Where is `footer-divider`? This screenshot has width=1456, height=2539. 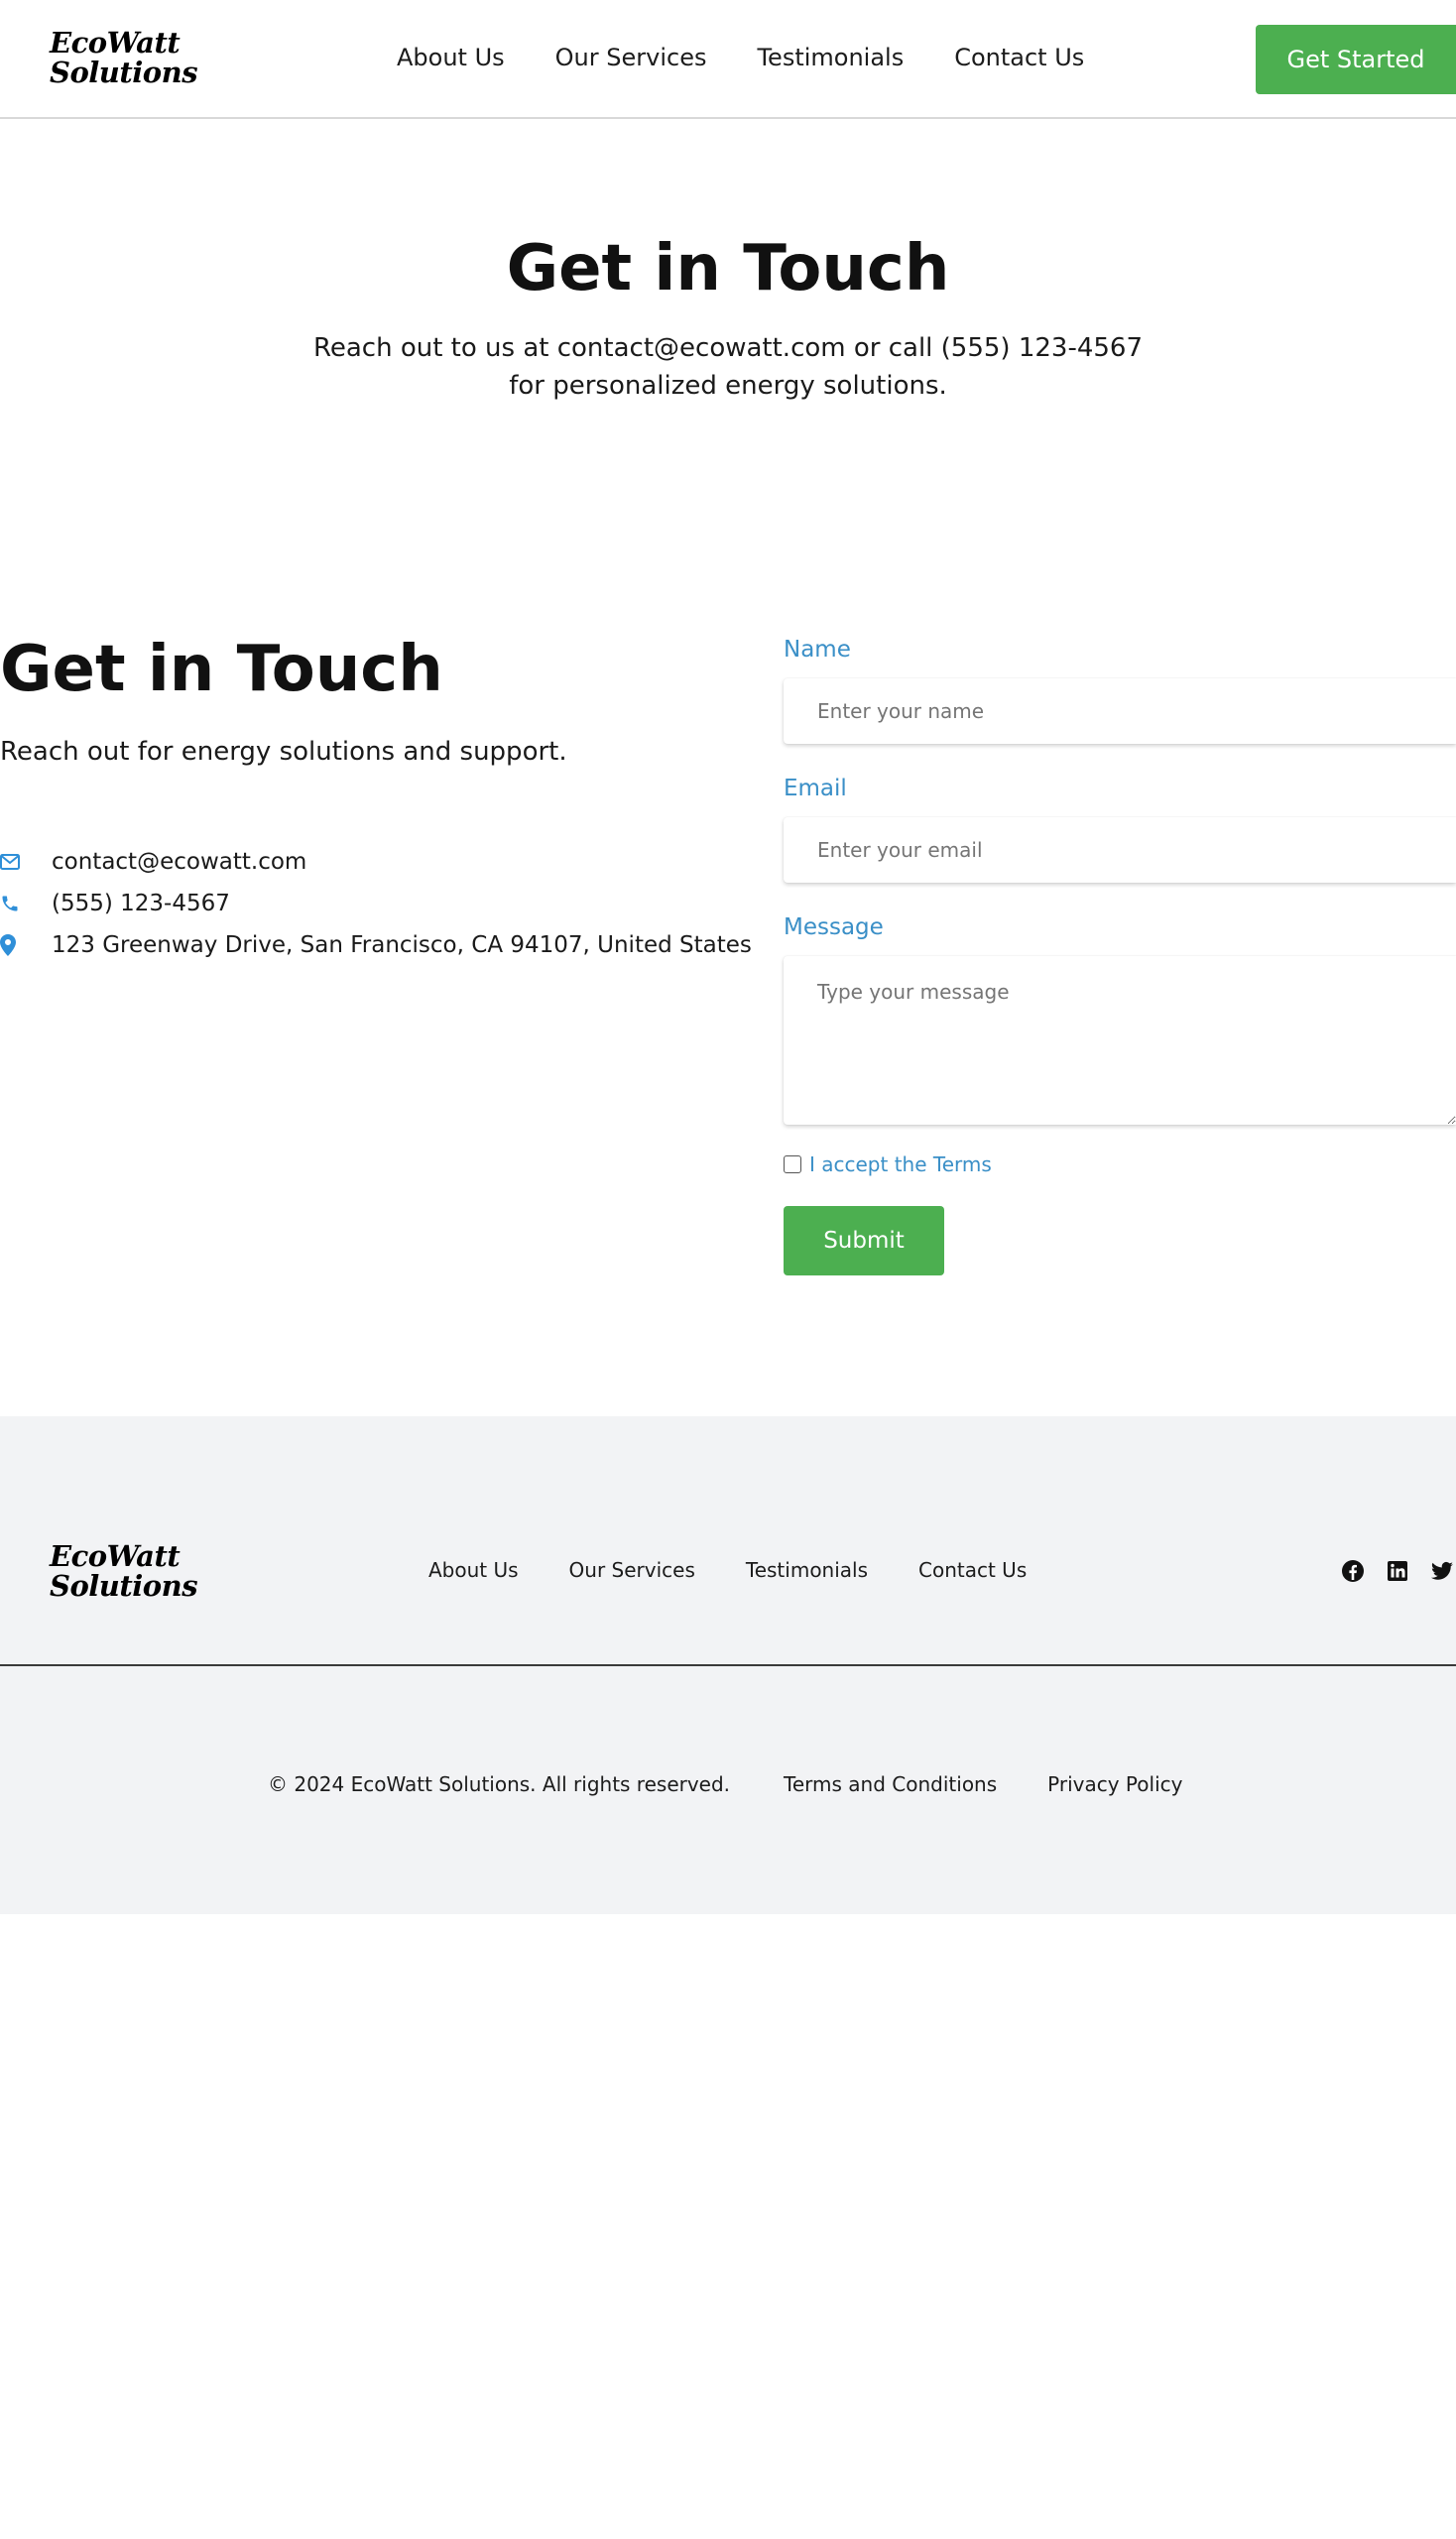
footer-divider is located at coordinates (728, 1665).